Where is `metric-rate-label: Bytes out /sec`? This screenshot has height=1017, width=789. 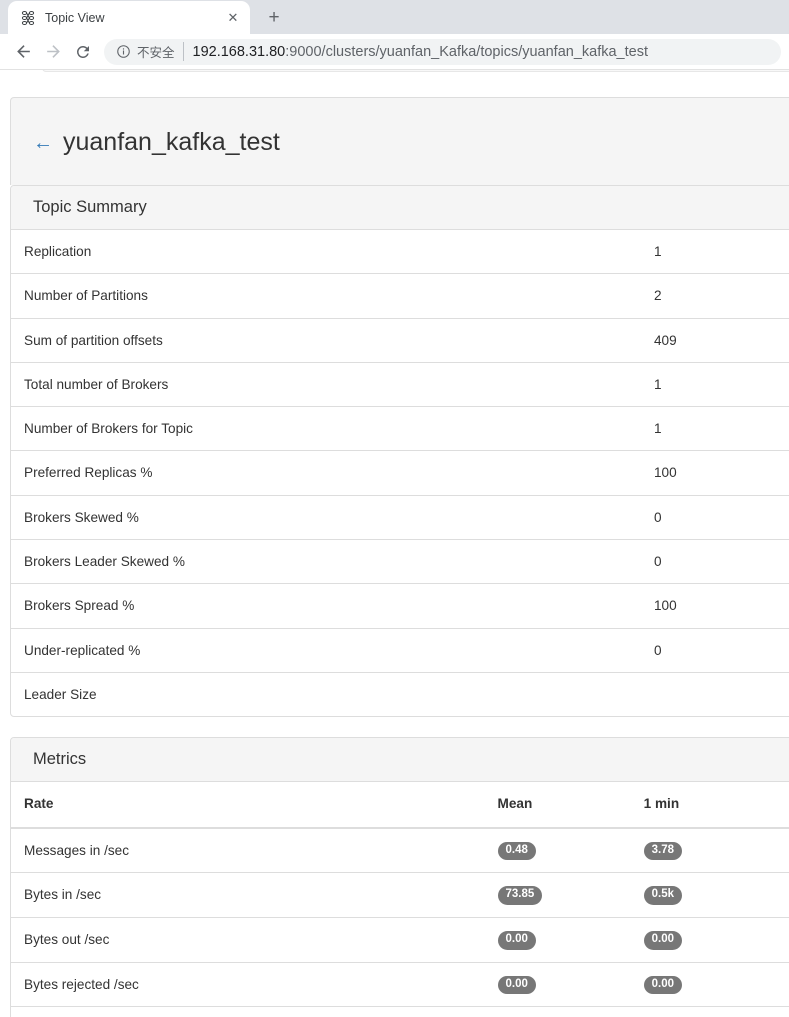
metric-rate-label: Bytes out /sec is located at coordinates (248, 939).